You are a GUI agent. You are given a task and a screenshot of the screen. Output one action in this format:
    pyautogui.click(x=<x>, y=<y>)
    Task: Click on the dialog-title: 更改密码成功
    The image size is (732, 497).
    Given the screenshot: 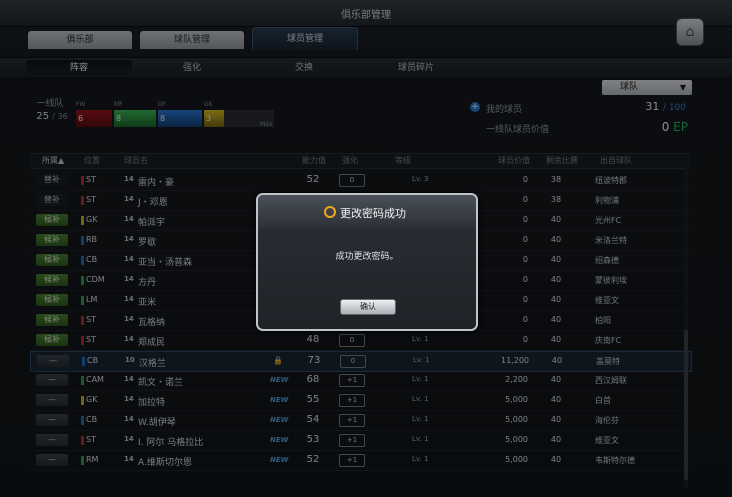 What is the action you would take?
    pyautogui.click(x=373, y=213)
    